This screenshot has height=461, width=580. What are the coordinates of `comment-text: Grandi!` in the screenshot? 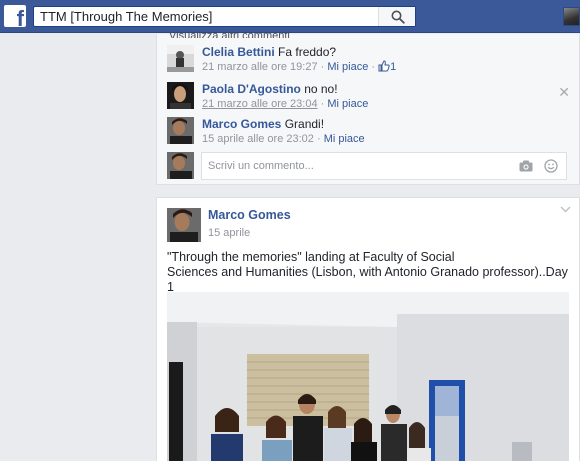 It's located at (304, 124).